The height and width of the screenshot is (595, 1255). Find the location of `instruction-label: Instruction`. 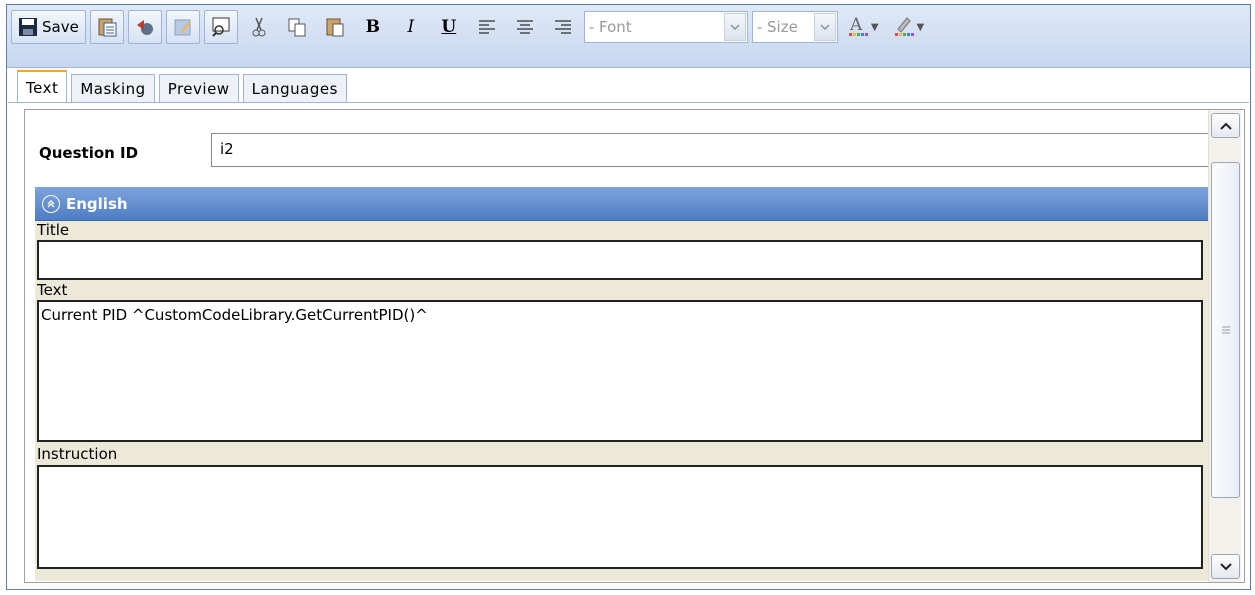

instruction-label: Instruction is located at coordinates (77, 454).